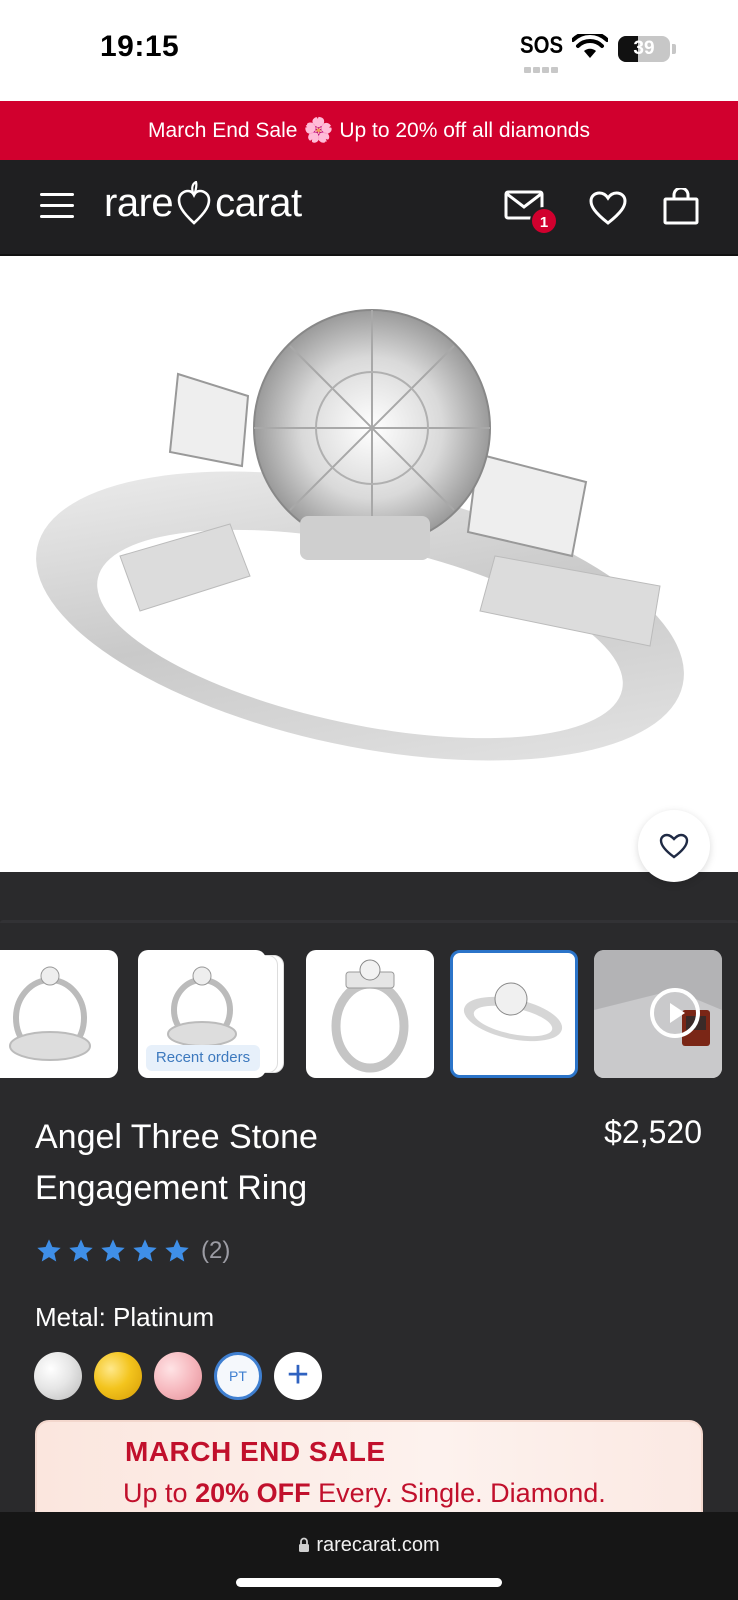 Image resolution: width=738 pixels, height=1600 pixels. What do you see at coordinates (139, 202) in the screenshot?
I see `logo-text-rare: rare` at bounding box center [139, 202].